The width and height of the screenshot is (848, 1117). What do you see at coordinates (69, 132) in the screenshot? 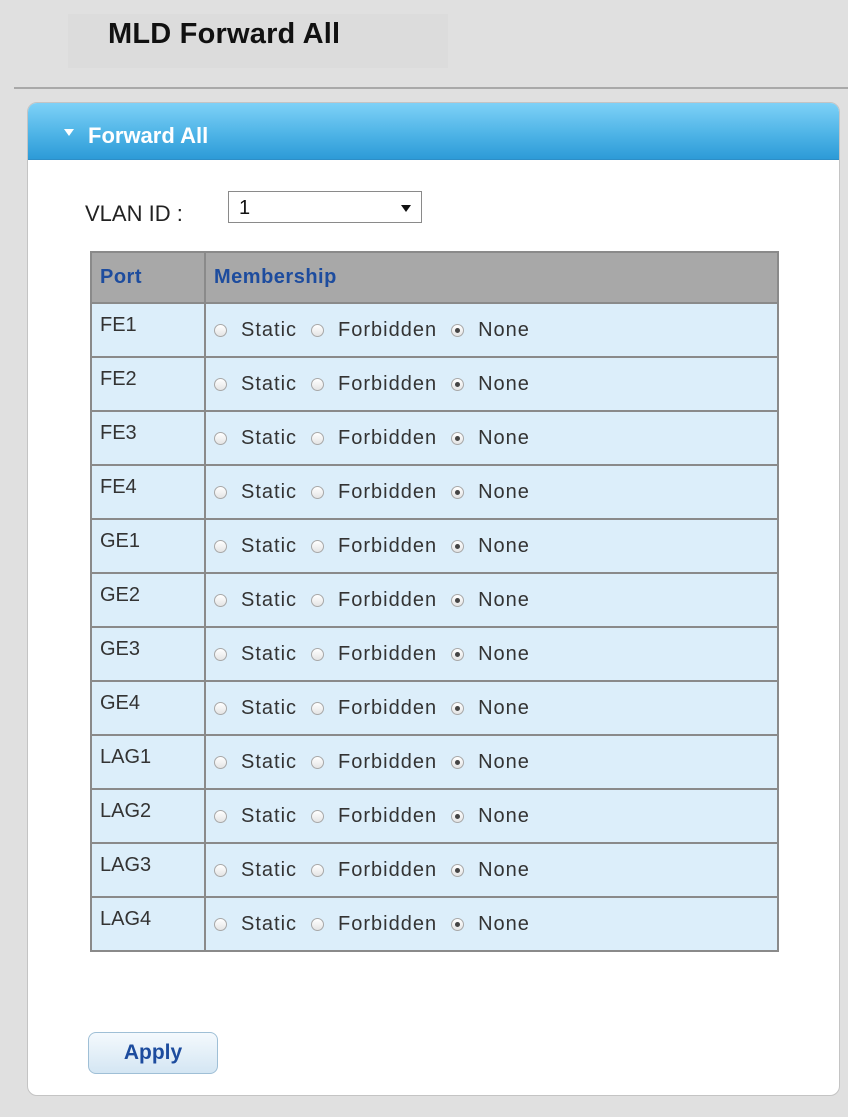
I see `collapse-triangle-icon` at bounding box center [69, 132].